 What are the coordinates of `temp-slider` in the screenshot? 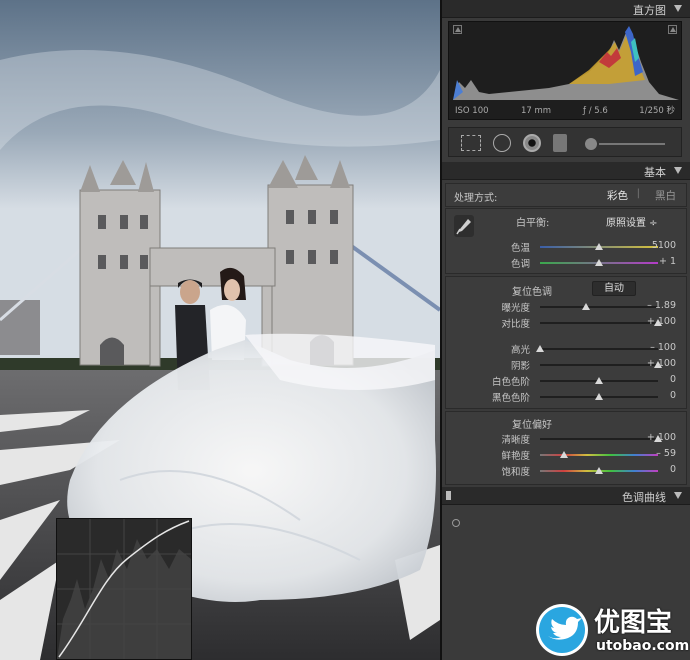 It's located at (599, 246).